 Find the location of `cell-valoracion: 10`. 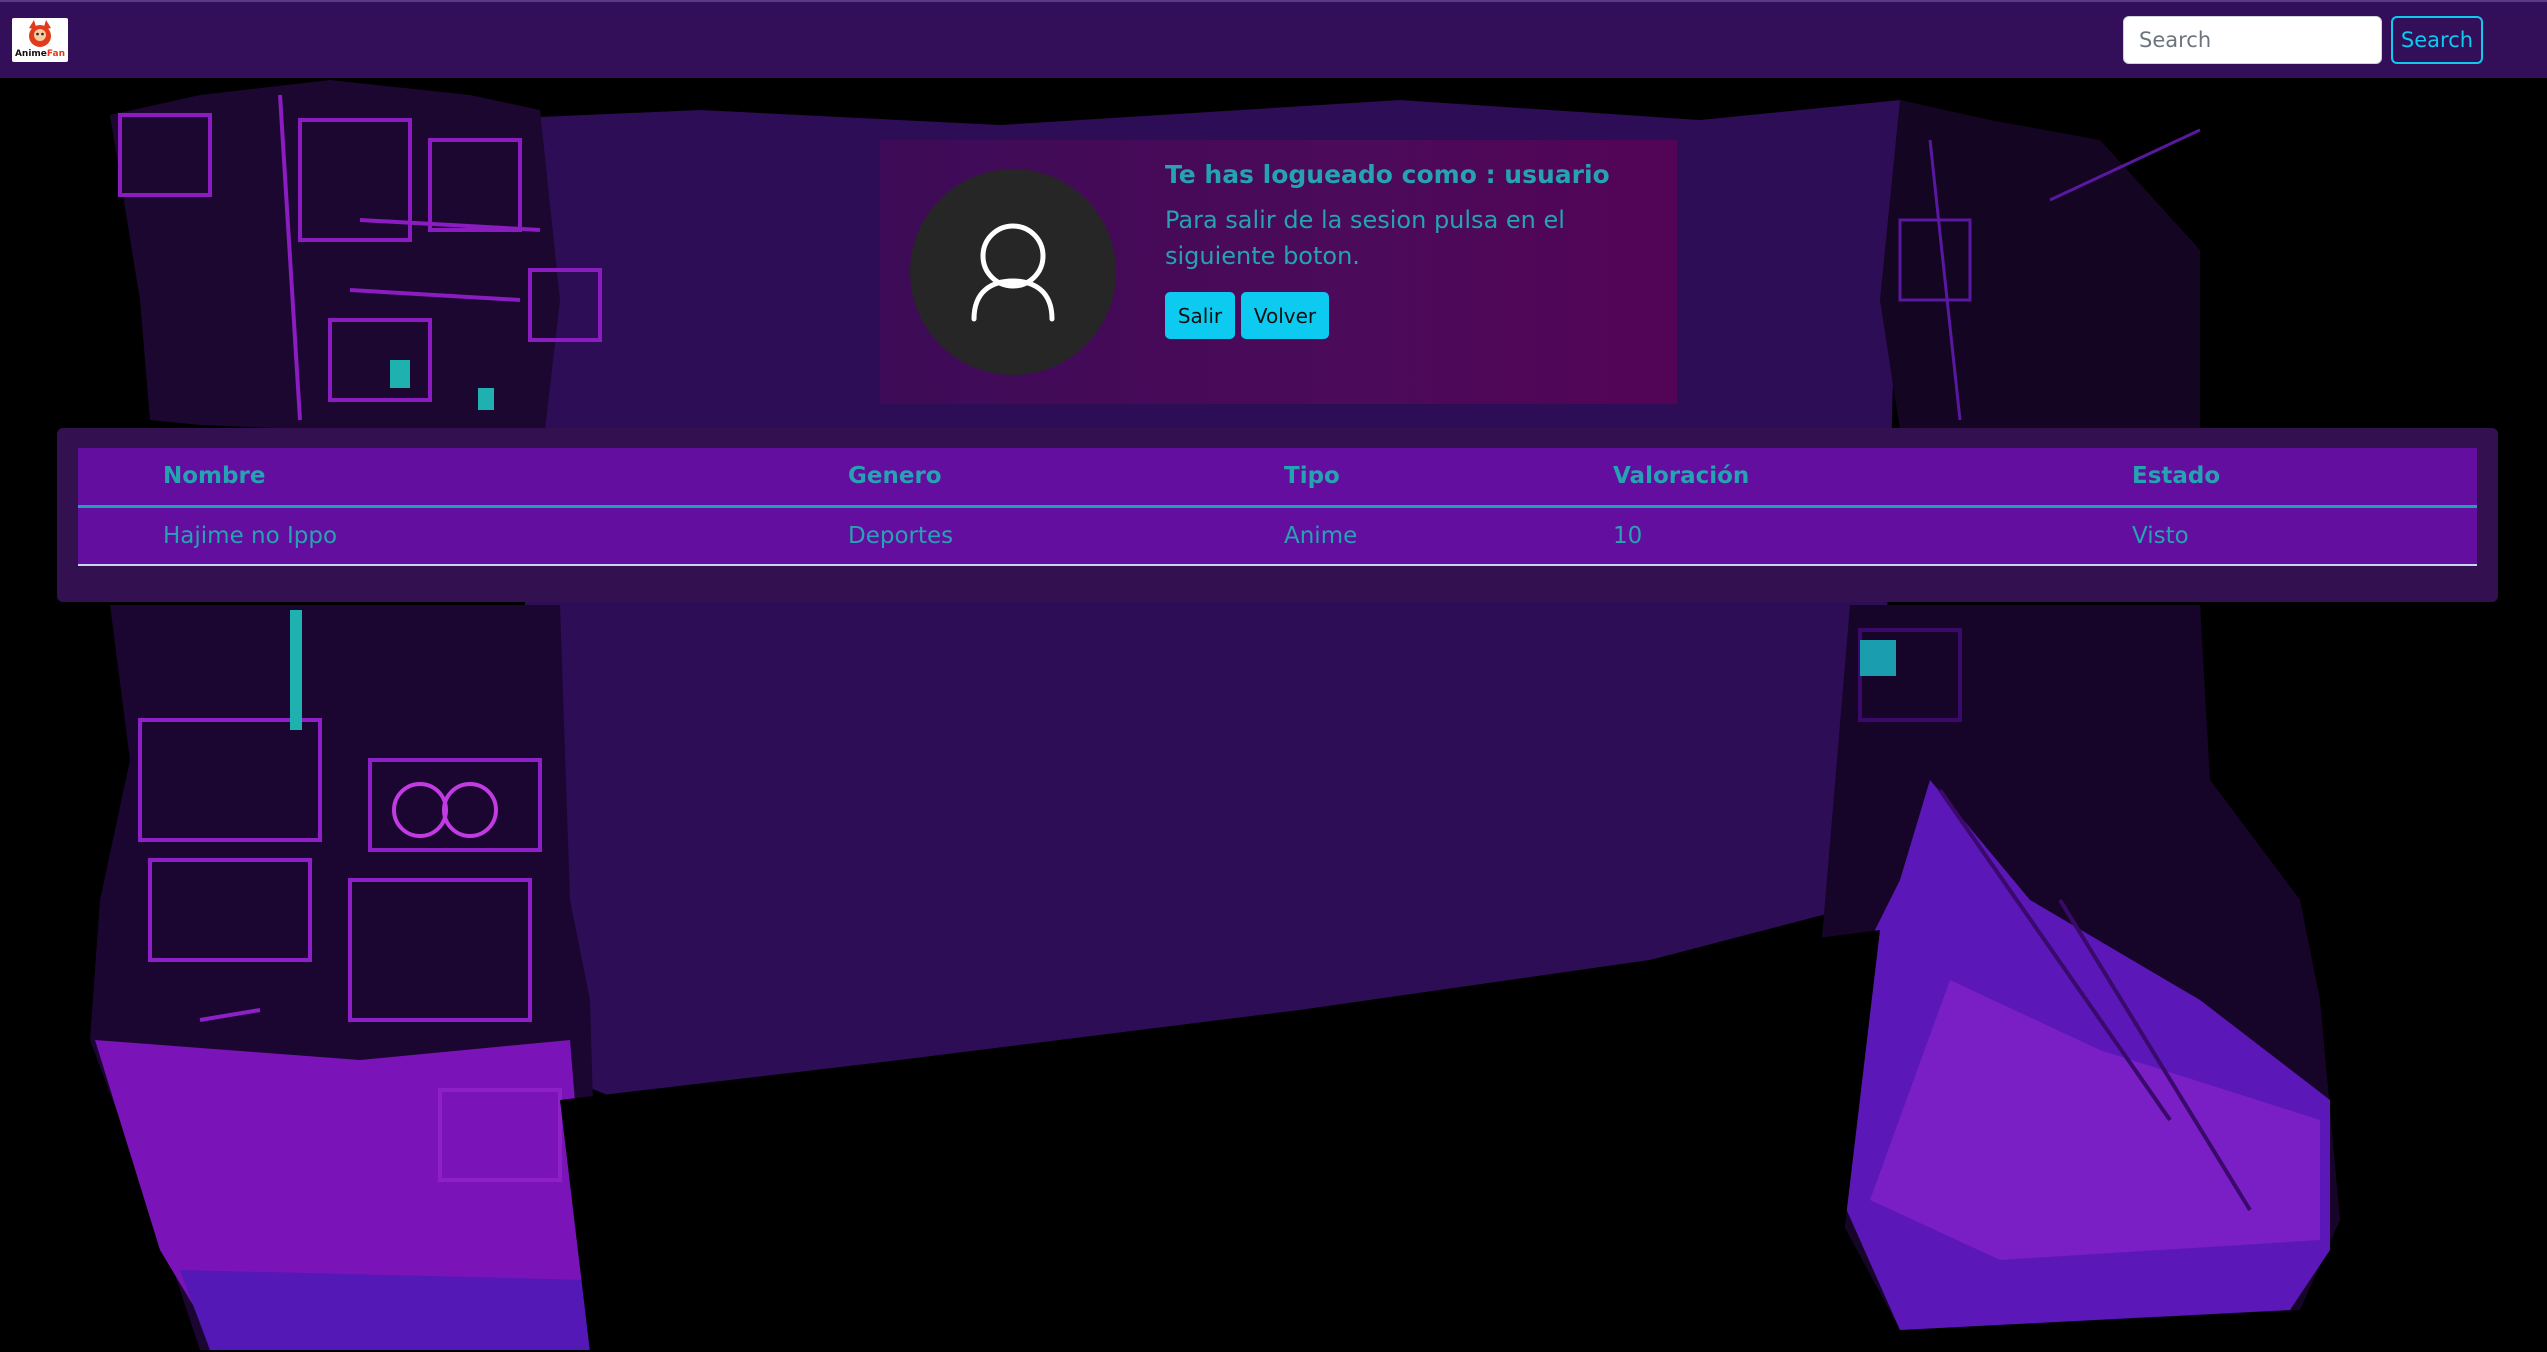

cell-valoracion: 10 is located at coordinates (1628, 536).